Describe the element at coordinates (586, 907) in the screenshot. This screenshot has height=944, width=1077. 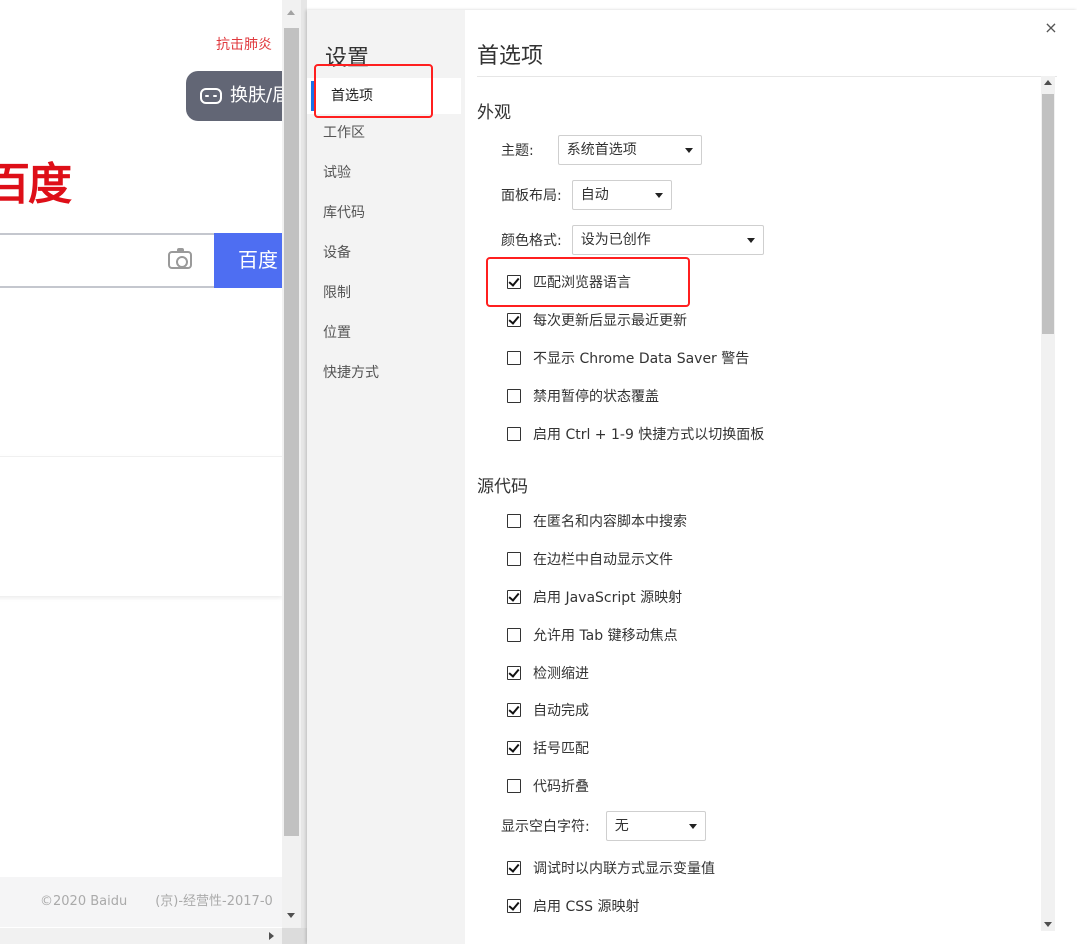
I see `checkbox-label: 启用 CSS 源映射` at that location.